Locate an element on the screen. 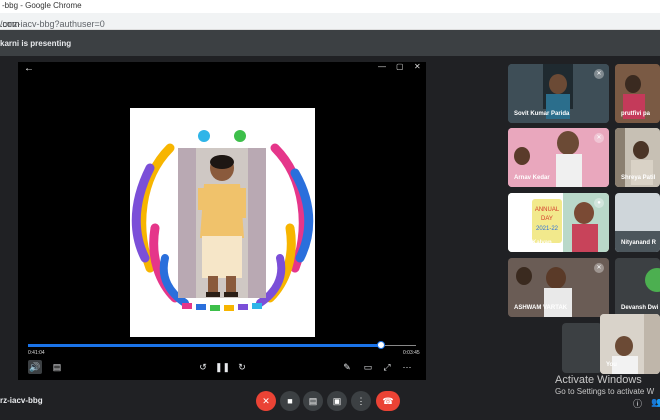  stage-header: ← — ▢ ✕ is located at coordinates (222, 69).